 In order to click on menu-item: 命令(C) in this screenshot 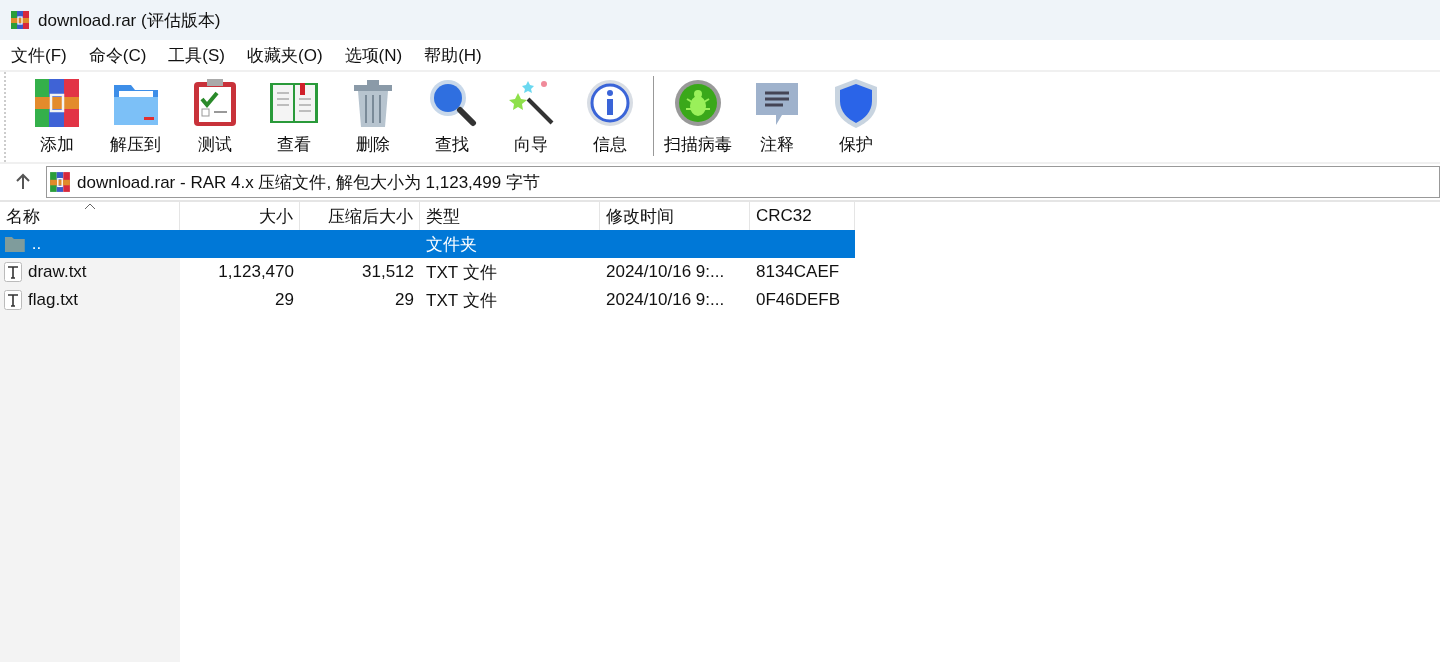, I will do `click(117, 55)`.